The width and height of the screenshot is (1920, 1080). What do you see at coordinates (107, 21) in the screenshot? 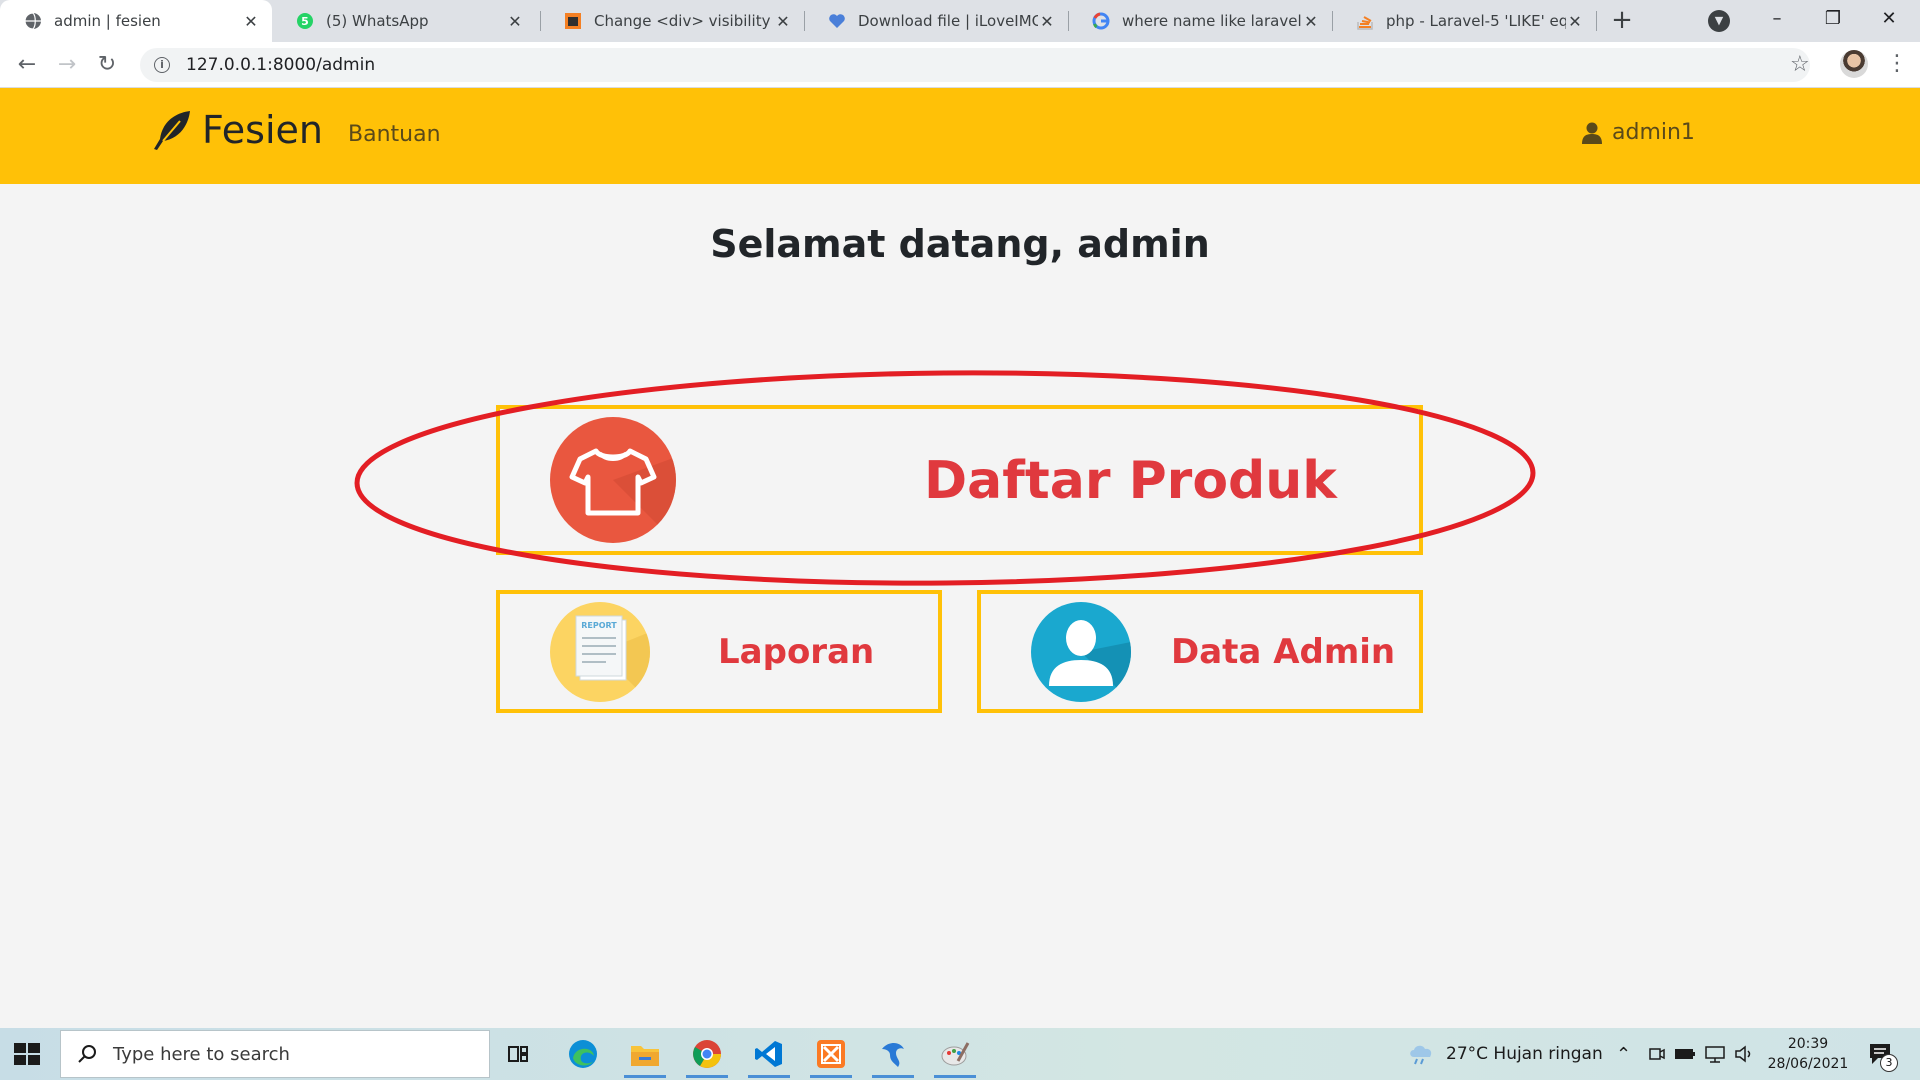
I see `tab-title: admin | fesien` at bounding box center [107, 21].